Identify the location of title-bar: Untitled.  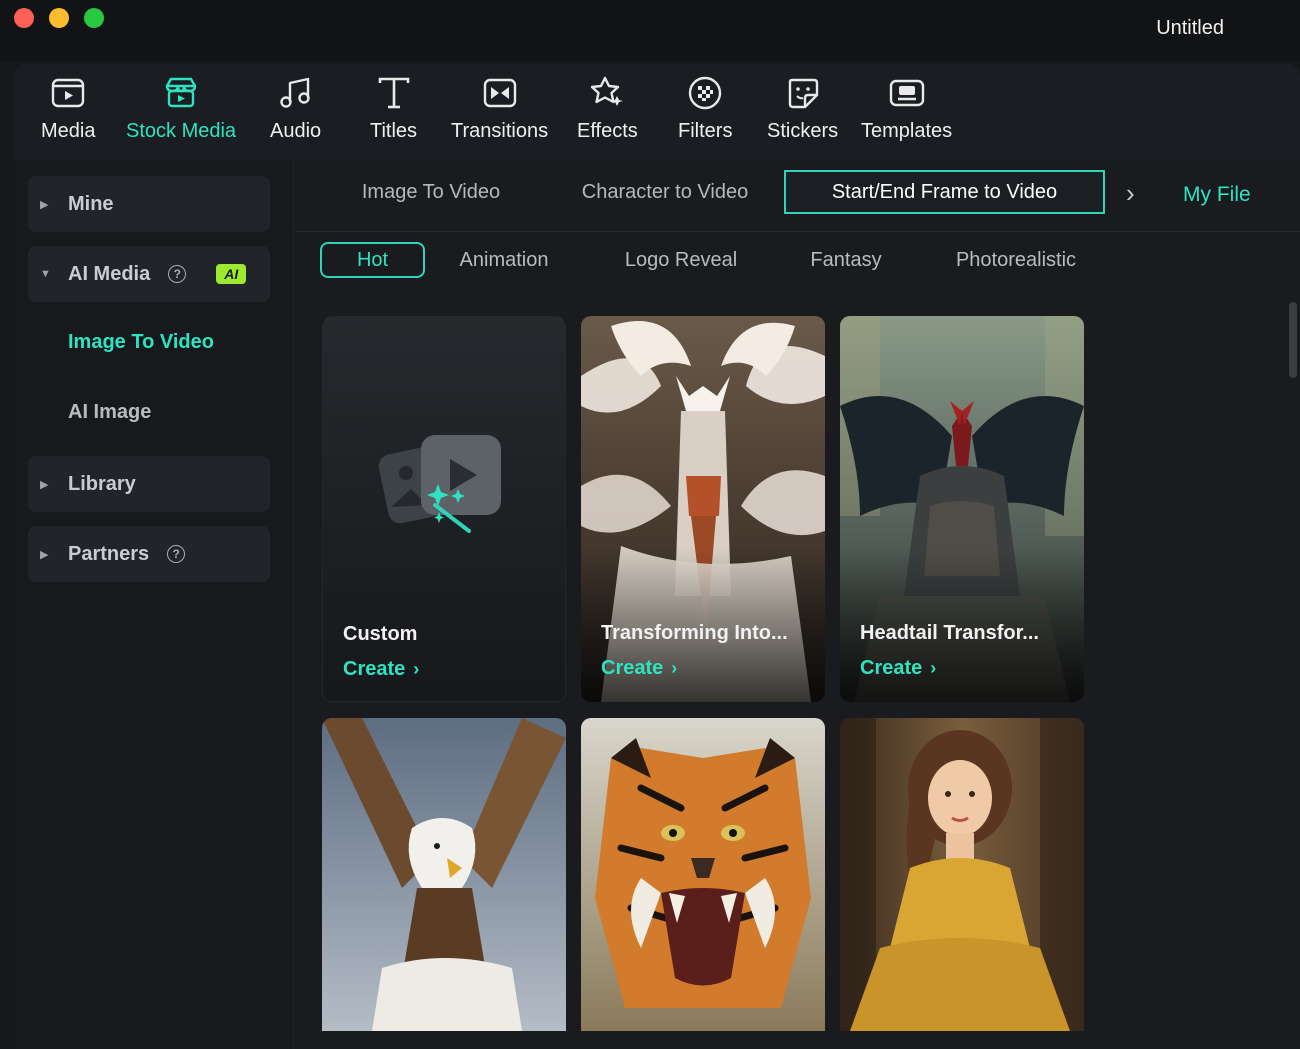
(650, 31).